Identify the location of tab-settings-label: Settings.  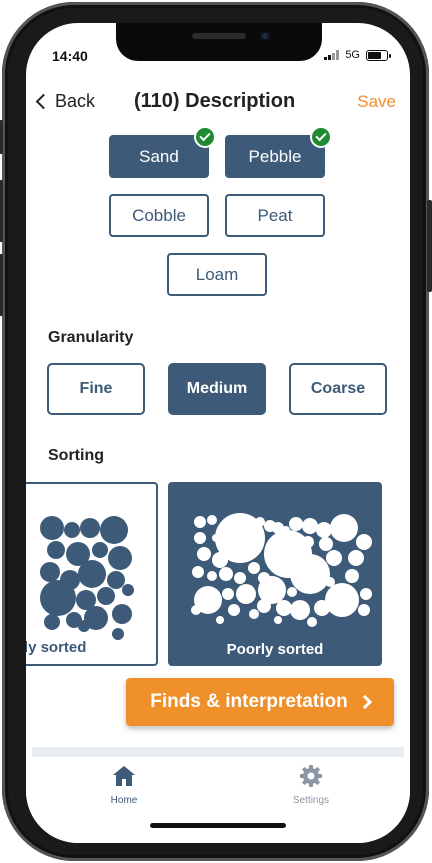
(311, 800).